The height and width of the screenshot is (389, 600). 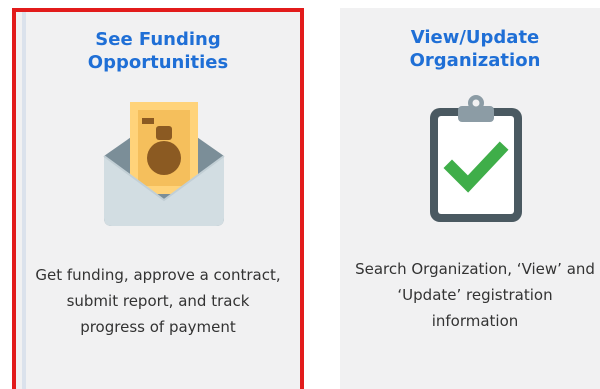 What do you see at coordinates (158, 51) in the screenshot?
I see `card-title: See Funding Opportunities` at bounding box center [158, 51].